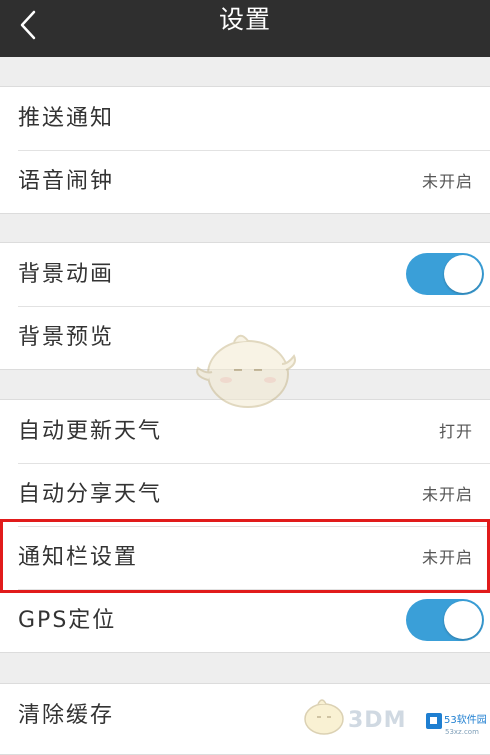 Image resolution: width=490 pixels, height=755 pixels. Describe the element at coordinates (462, 732) in the screenshot. I see `watermark-url: 53xz.com` at that location.